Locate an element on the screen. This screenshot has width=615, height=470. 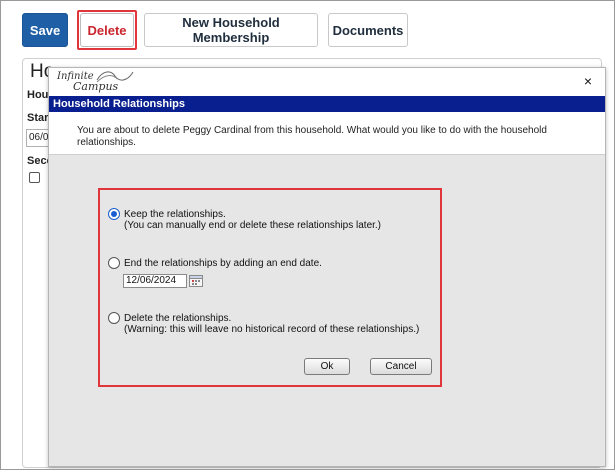
calendar-icon is located at coordinates (196, 281).